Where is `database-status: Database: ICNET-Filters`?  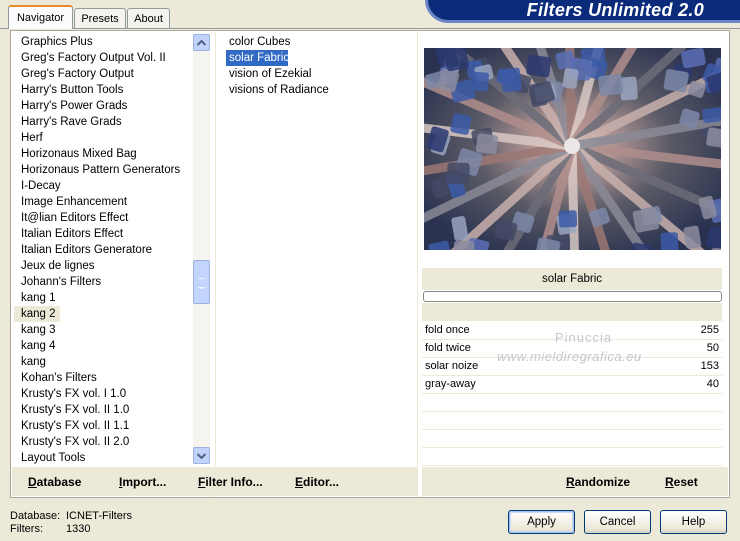 database-status: Database: ICNET-Filters is located at coordinates (71, 516).